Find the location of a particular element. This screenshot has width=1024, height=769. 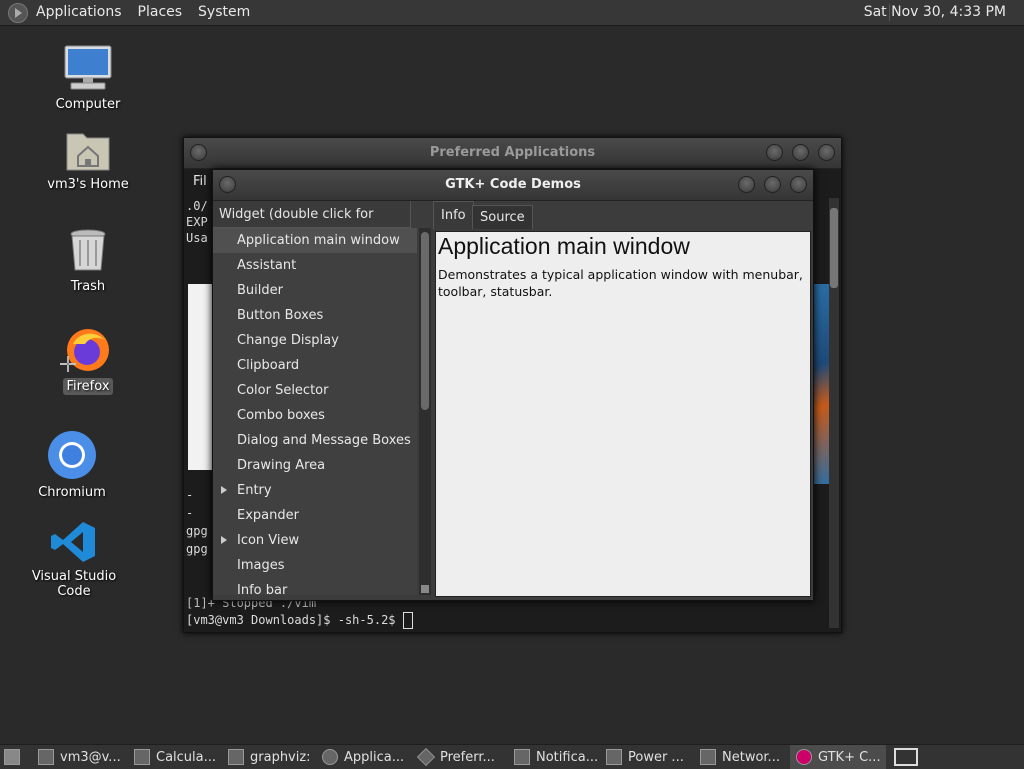

list-item: Assistant is located at coordinates (315, 265).